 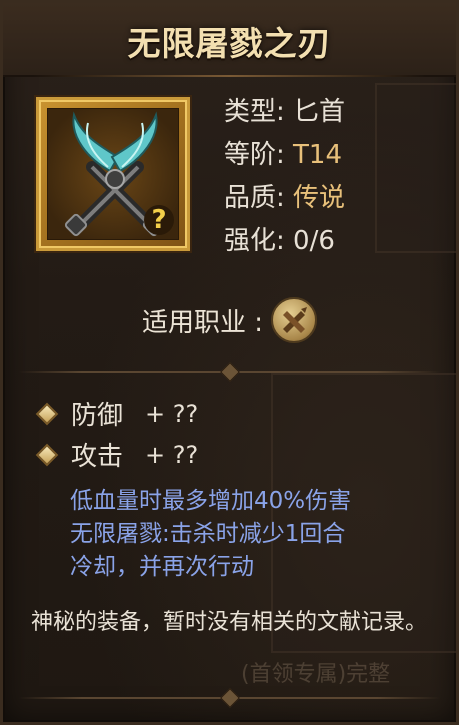 I want to click on attribute-row: 防御 + ??, so click(x=117, y=413).